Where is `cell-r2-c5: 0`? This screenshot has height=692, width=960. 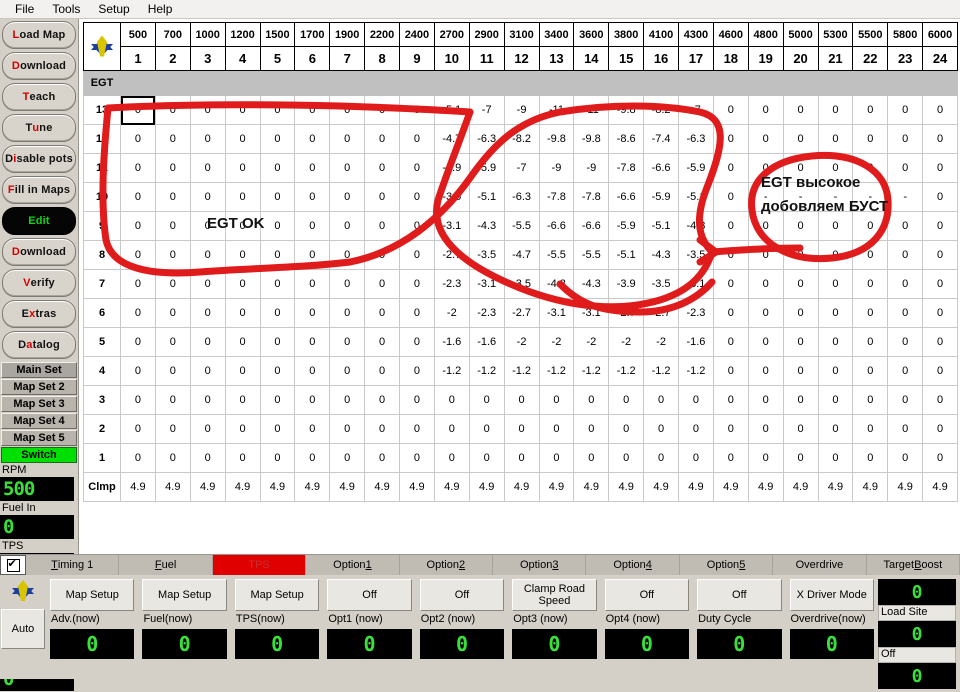 cell-r2-c5: 0 is located at coordinates (277, 429).